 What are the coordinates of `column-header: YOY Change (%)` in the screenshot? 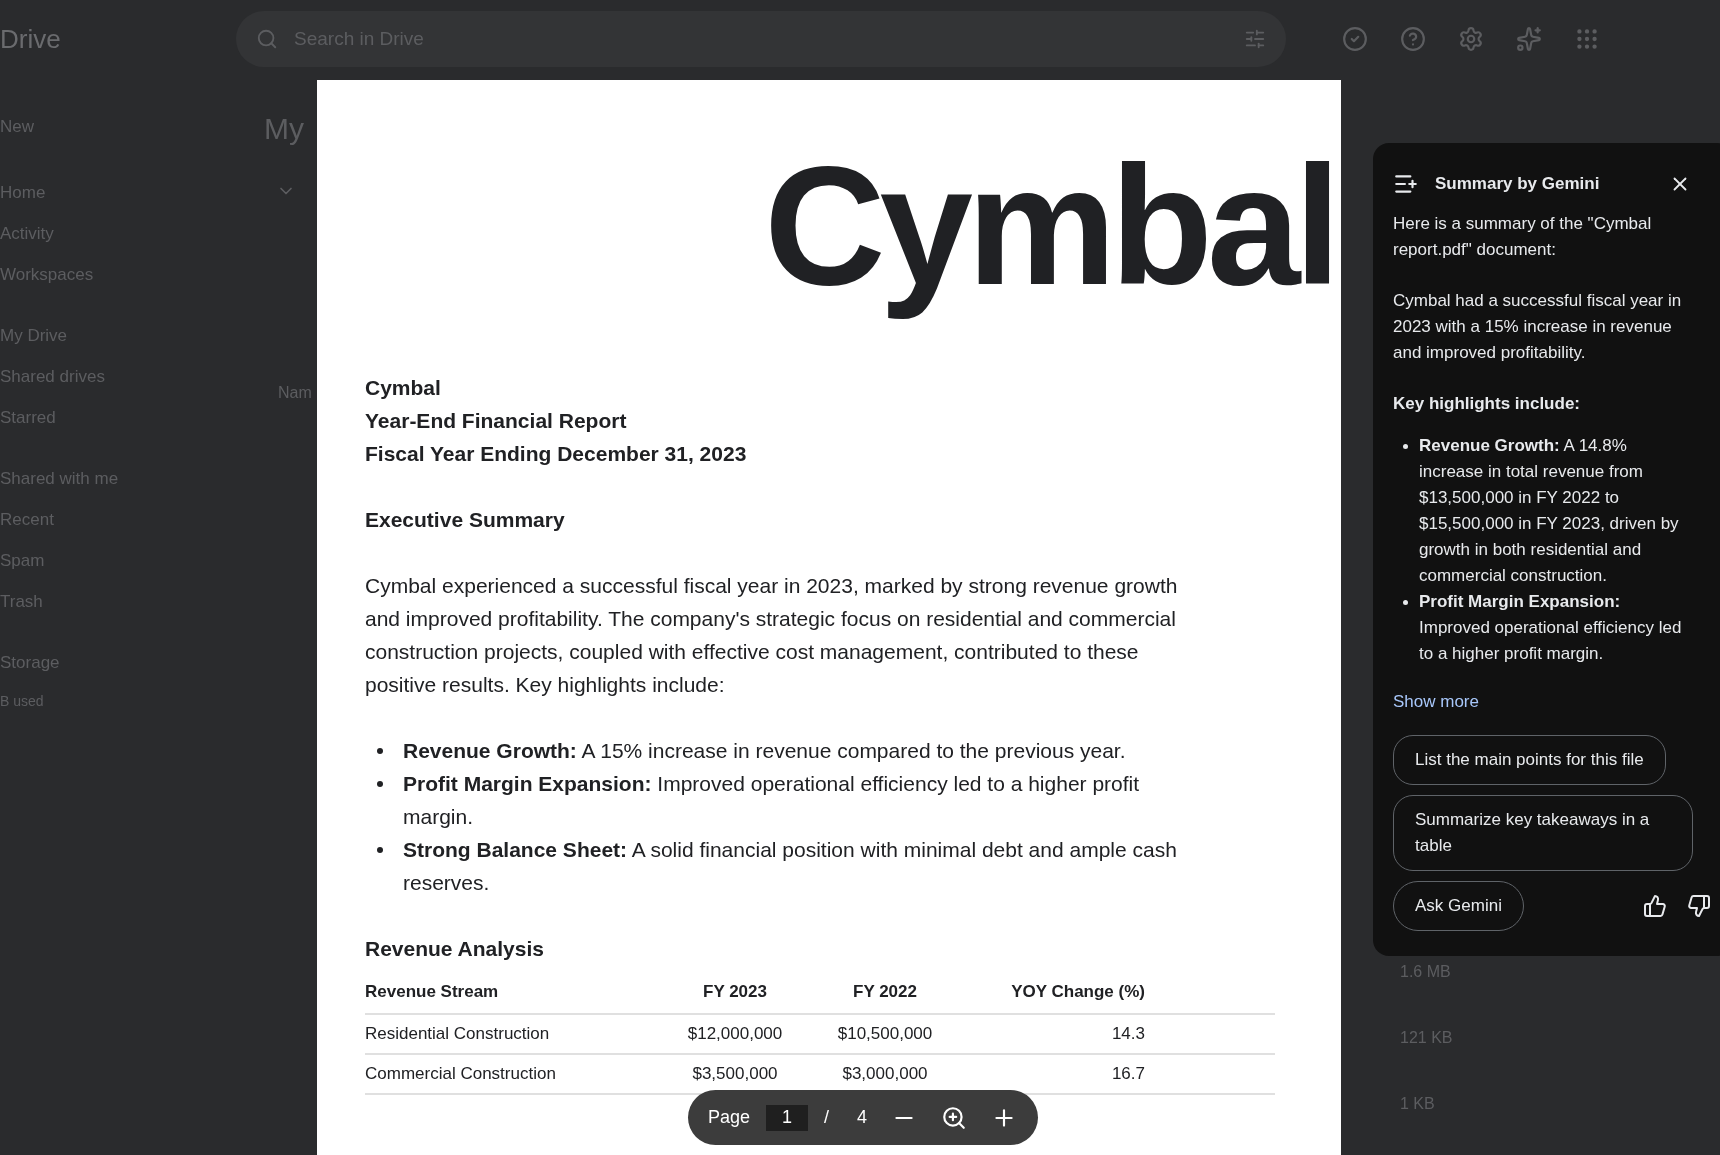 It's located at (1078, 992).